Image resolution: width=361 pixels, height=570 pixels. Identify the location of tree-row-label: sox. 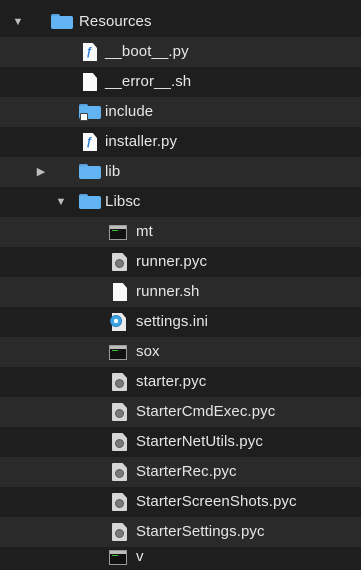
(148, 351).